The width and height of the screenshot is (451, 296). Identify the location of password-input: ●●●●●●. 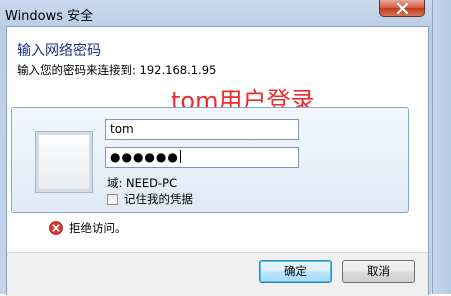
(202, 157).